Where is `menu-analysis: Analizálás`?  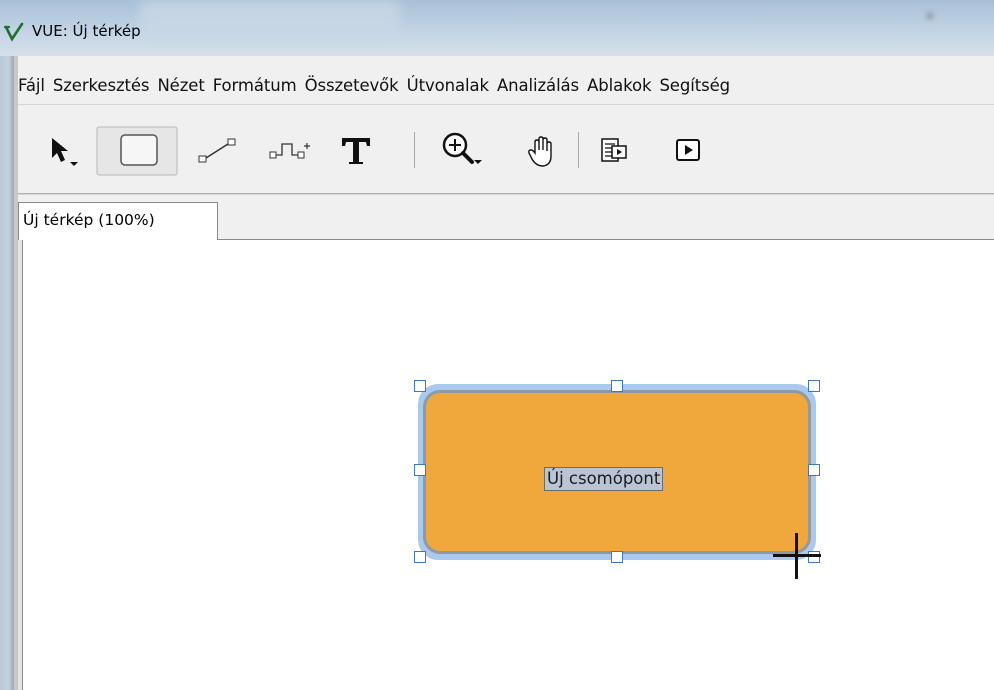 menu-analysis: Analizálás is located at coordinates (538, 85).